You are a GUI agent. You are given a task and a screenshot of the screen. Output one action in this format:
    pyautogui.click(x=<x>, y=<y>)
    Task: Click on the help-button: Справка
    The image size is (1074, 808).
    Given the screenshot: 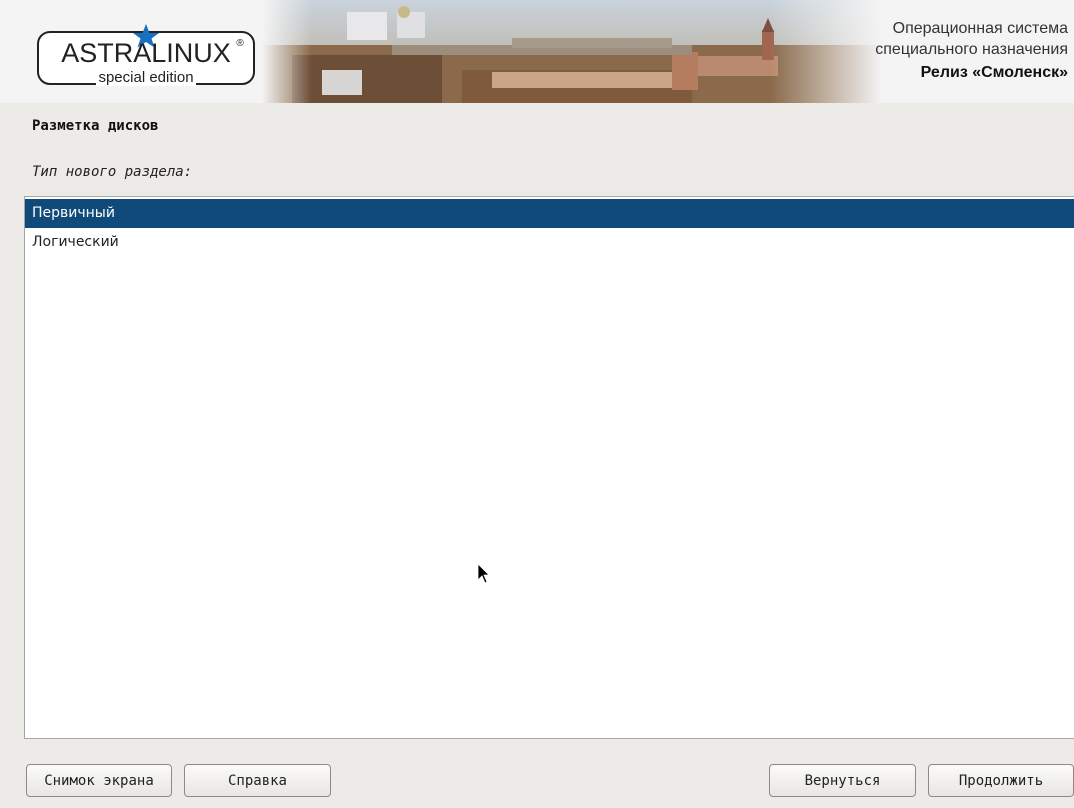 What is the action you would take?
    pyautogui.click(x=257, y=780)
    